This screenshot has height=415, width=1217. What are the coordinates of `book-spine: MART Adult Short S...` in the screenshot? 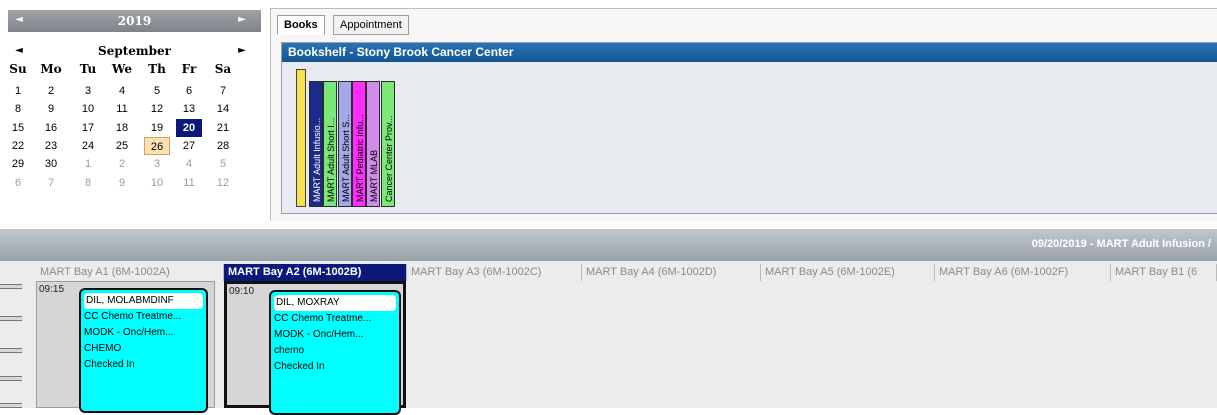 It's located at (344, 144).